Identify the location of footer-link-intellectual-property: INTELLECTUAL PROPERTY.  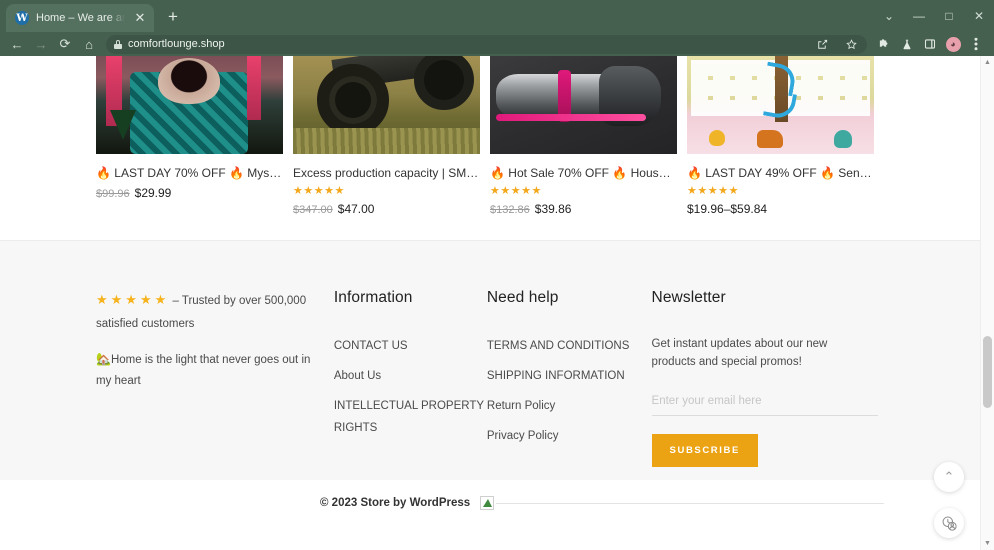
(410, 406).